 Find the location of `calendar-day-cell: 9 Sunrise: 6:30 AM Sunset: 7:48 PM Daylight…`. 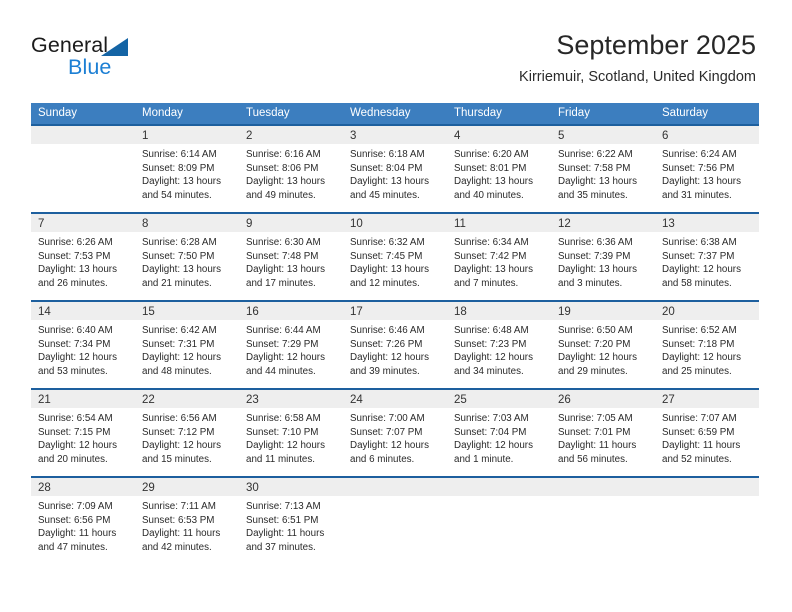

calendar-day-cell: 9 Sunrise: 6:30 AM Sunset: 7:48 PM Daylight… is located at coordinates (291, 257).